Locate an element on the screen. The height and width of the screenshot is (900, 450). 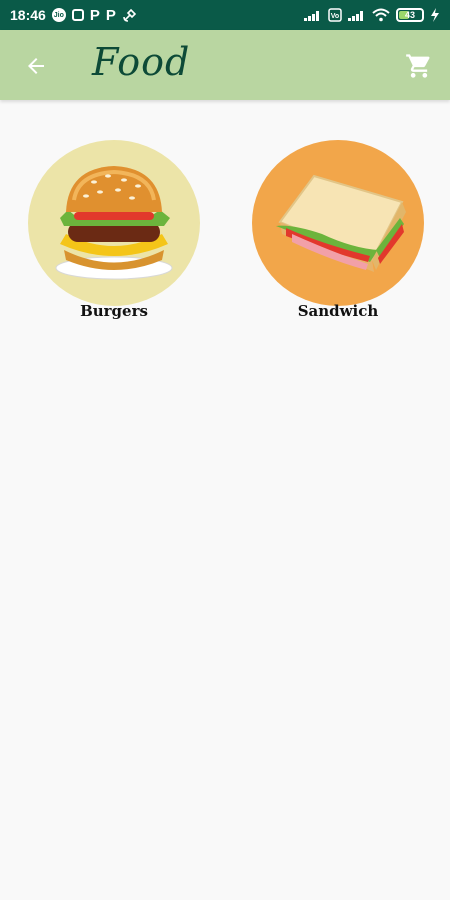
back-button is located at coordinates (36, 66).